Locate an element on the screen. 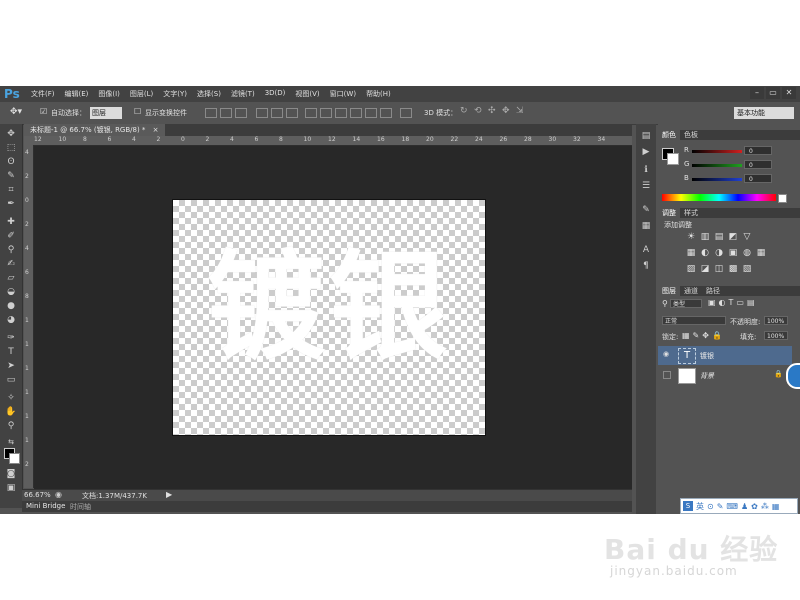  brightness-contrast-icon: ☀ is located at coordinates (691, 237).